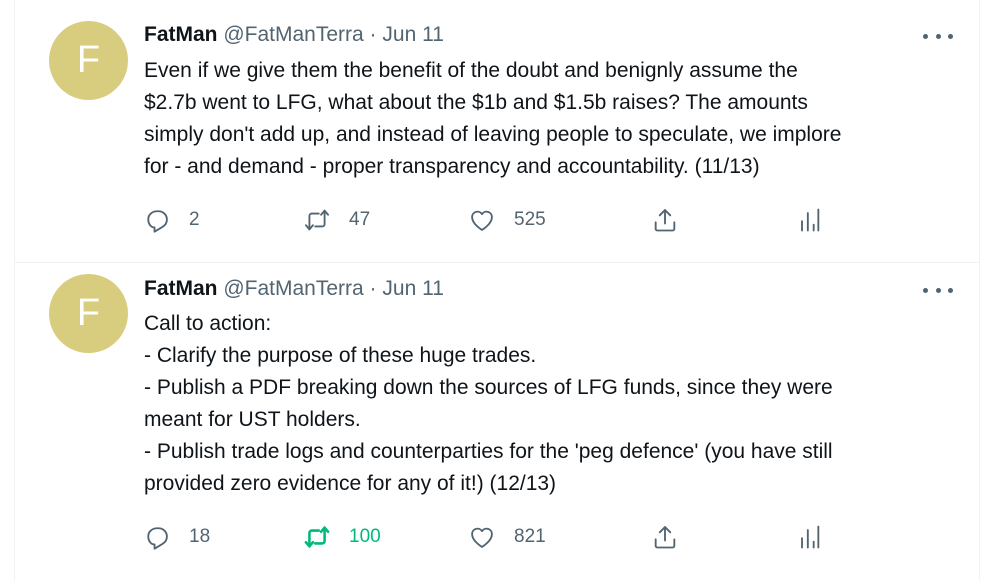  Describe the element at coordinates (507, 220) in the screenshot. I see `like-button: 525` at that location.